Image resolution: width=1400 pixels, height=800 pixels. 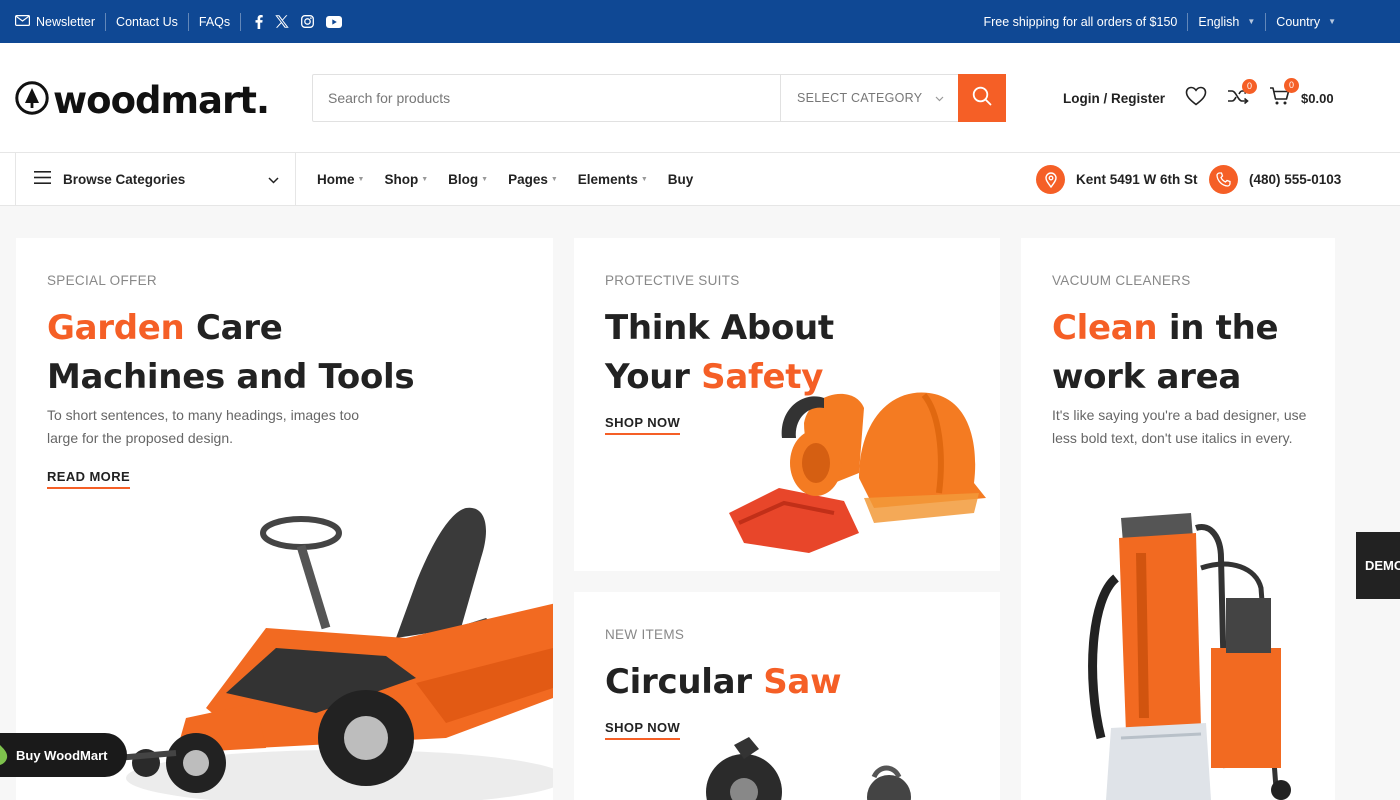 What do you see at coordinates (1114, 98) in the screenshot?
I see `login-register-link: Login / Register` at bounding box center [1114, 98].